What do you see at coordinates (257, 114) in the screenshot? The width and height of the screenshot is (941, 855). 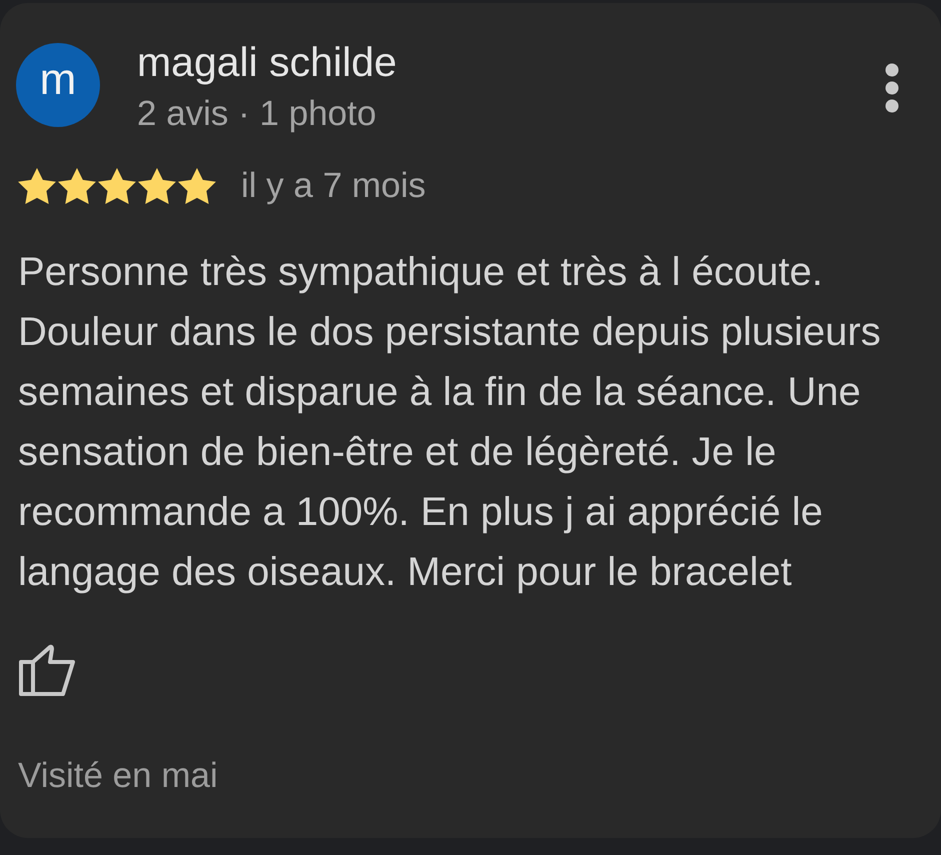 I see `author-meta: 2 avis · 1 photo` at bounding box center [257, 114].